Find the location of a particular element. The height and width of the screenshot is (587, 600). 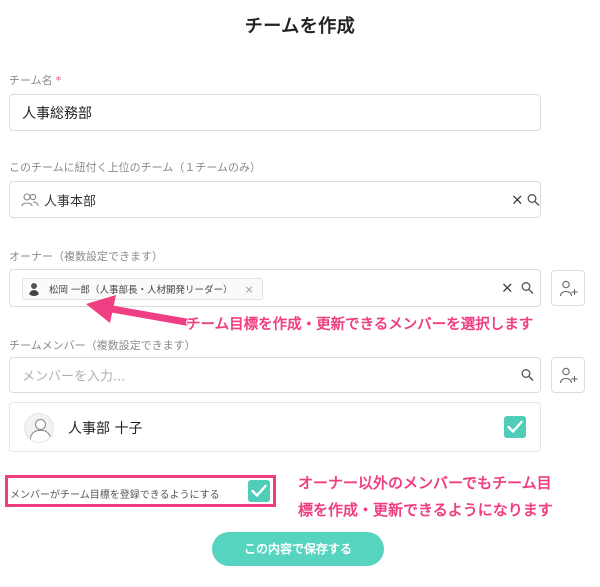

owner-label: オーナー（複数設定できます） is located at coordinates (86, 256).